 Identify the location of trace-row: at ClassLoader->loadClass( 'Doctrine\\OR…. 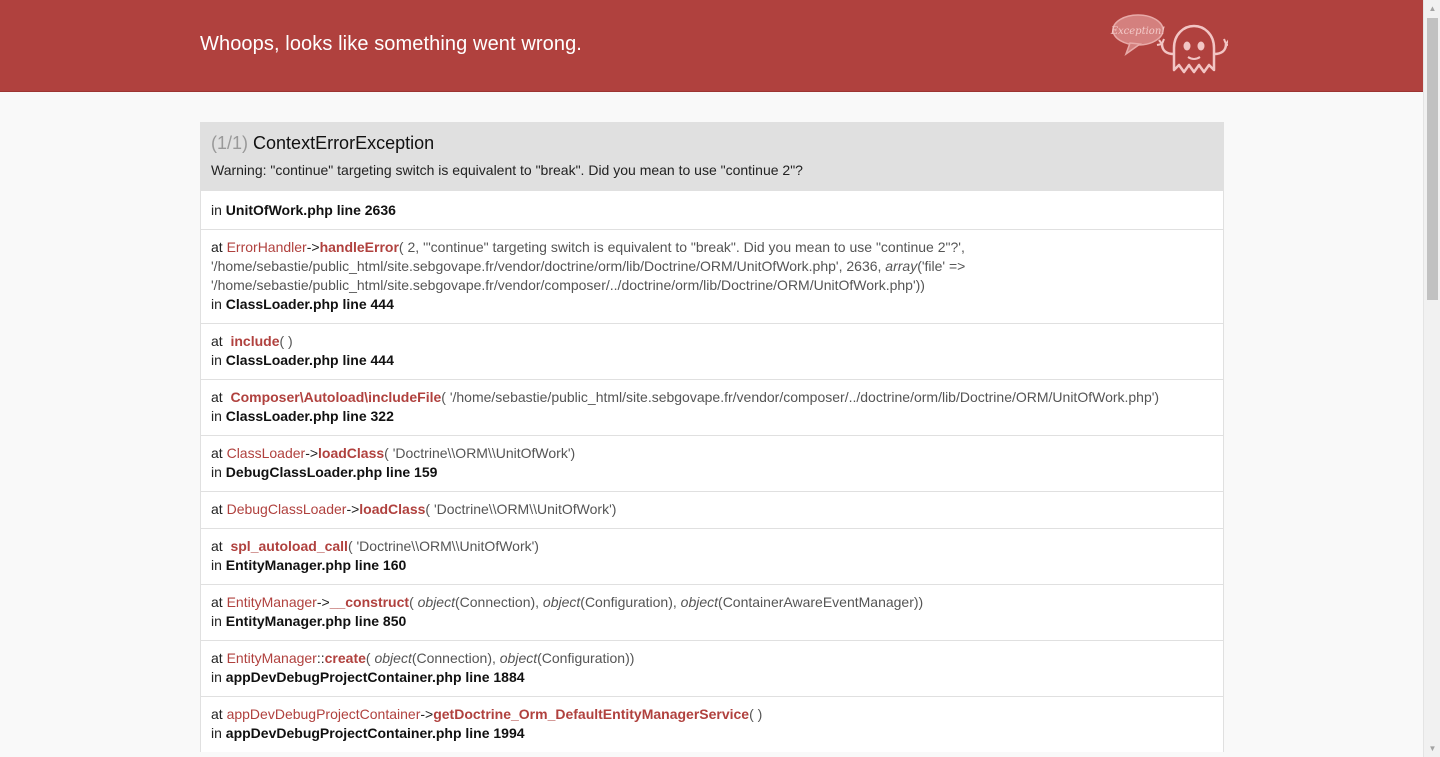
(712, 463).